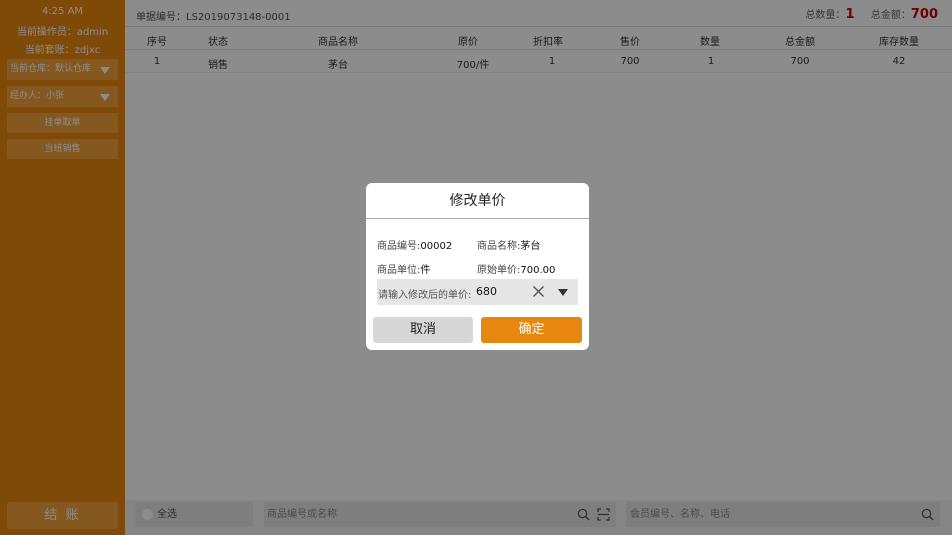 Image resolution: width=952 pixels, height=535 pixels. I want to click on dialog-title: 修改单价, so click(477, 201).